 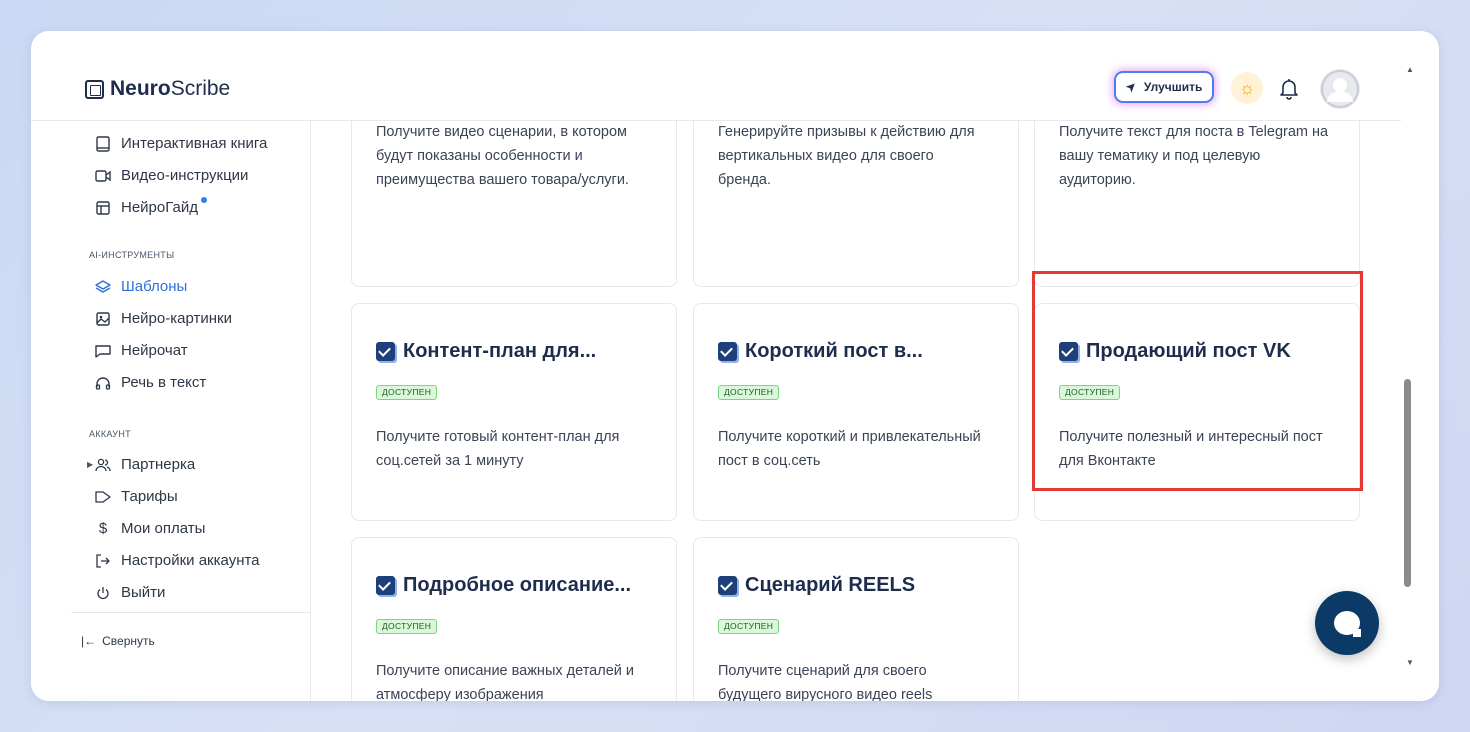 What do you see at coordinates (103, 208) in the screenshot?
I see `table-icon` at bounding box center [103, 208].